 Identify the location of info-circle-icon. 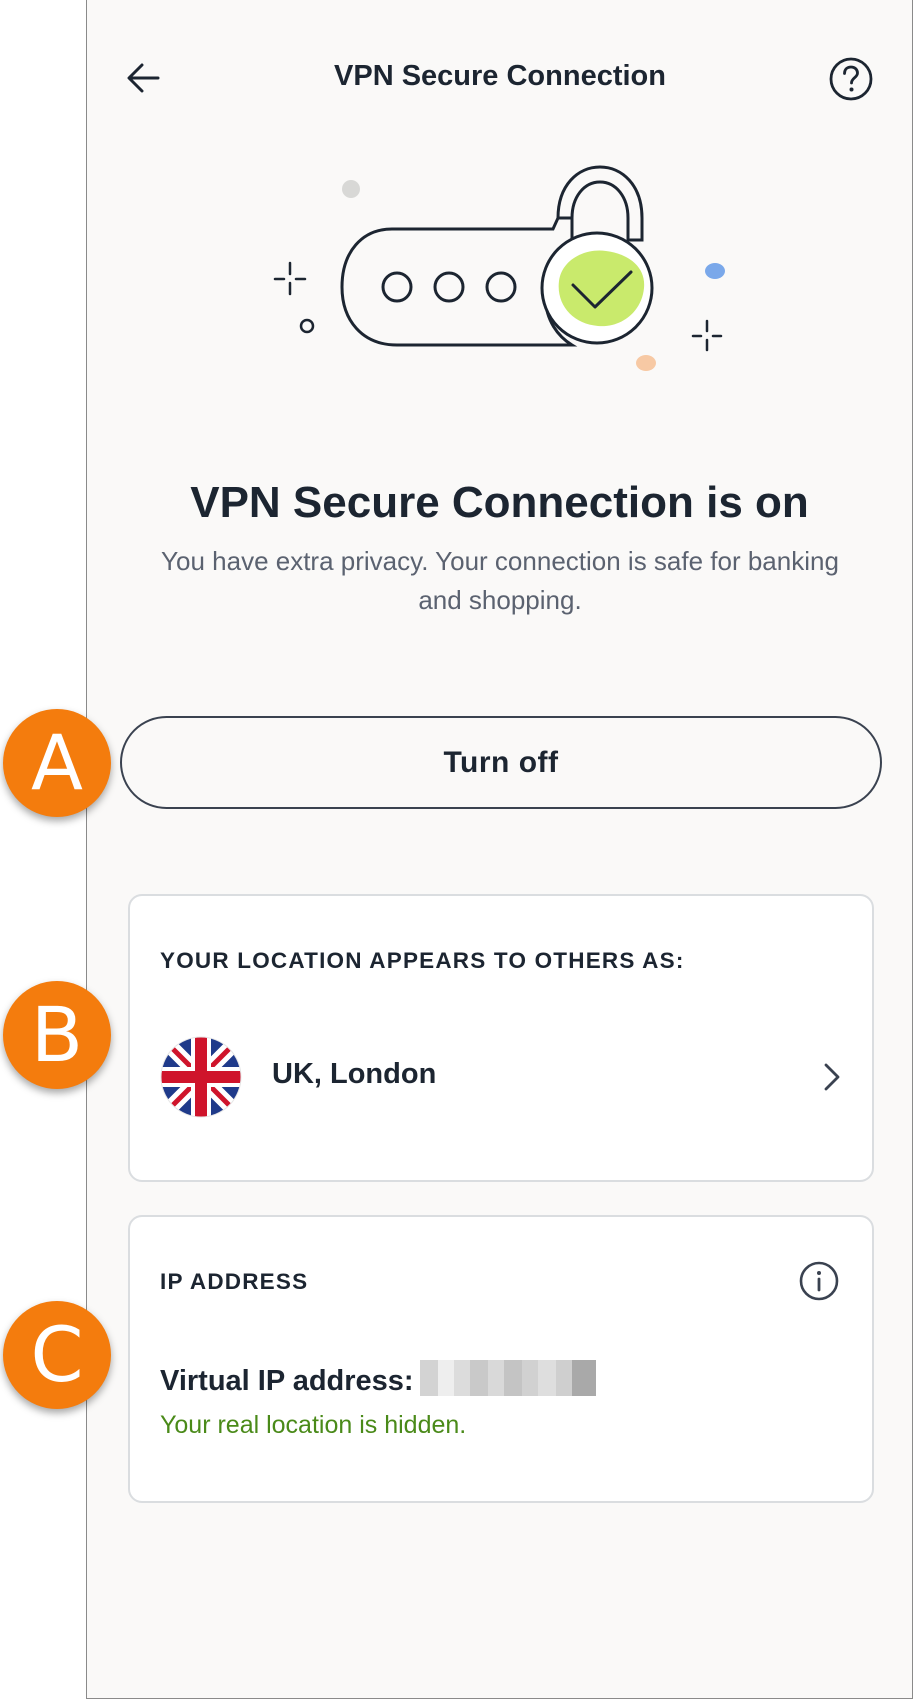
(819, 1281).